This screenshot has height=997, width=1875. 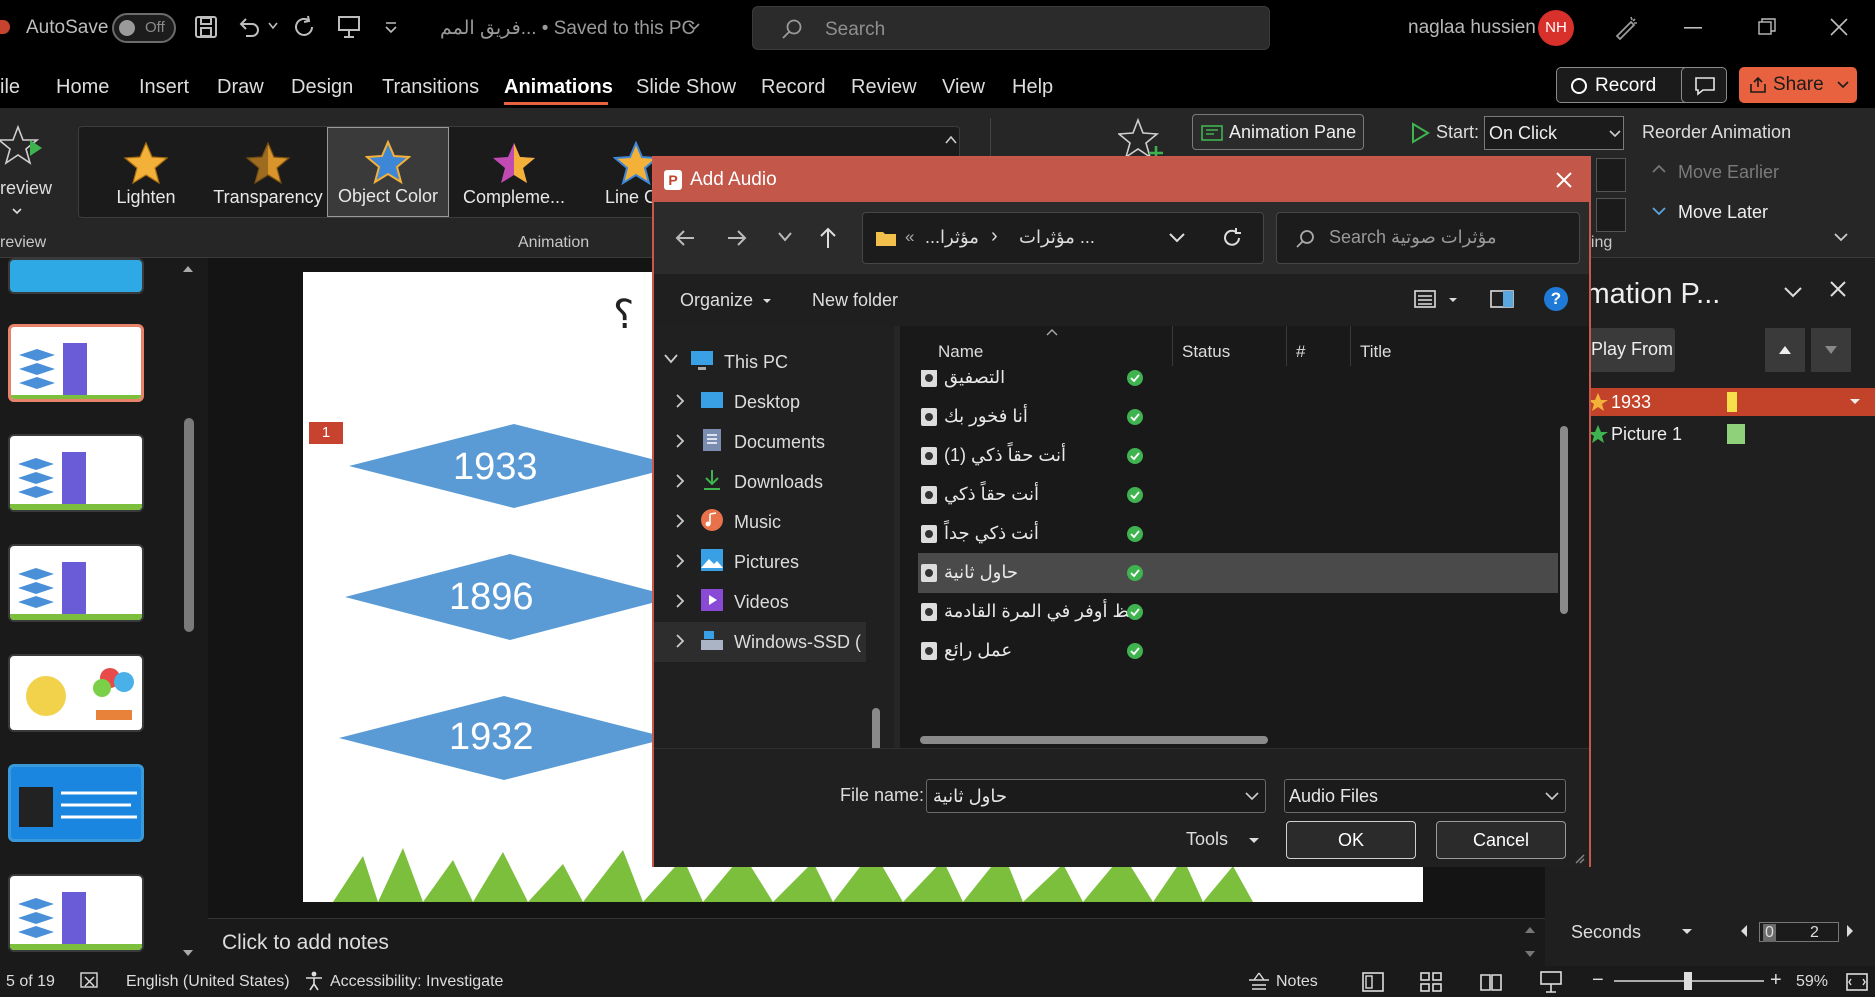 What do you see at coordinates (1839, 27) in the screenshot?
I see `close-window-icon` at bounding box center [1839, 27].